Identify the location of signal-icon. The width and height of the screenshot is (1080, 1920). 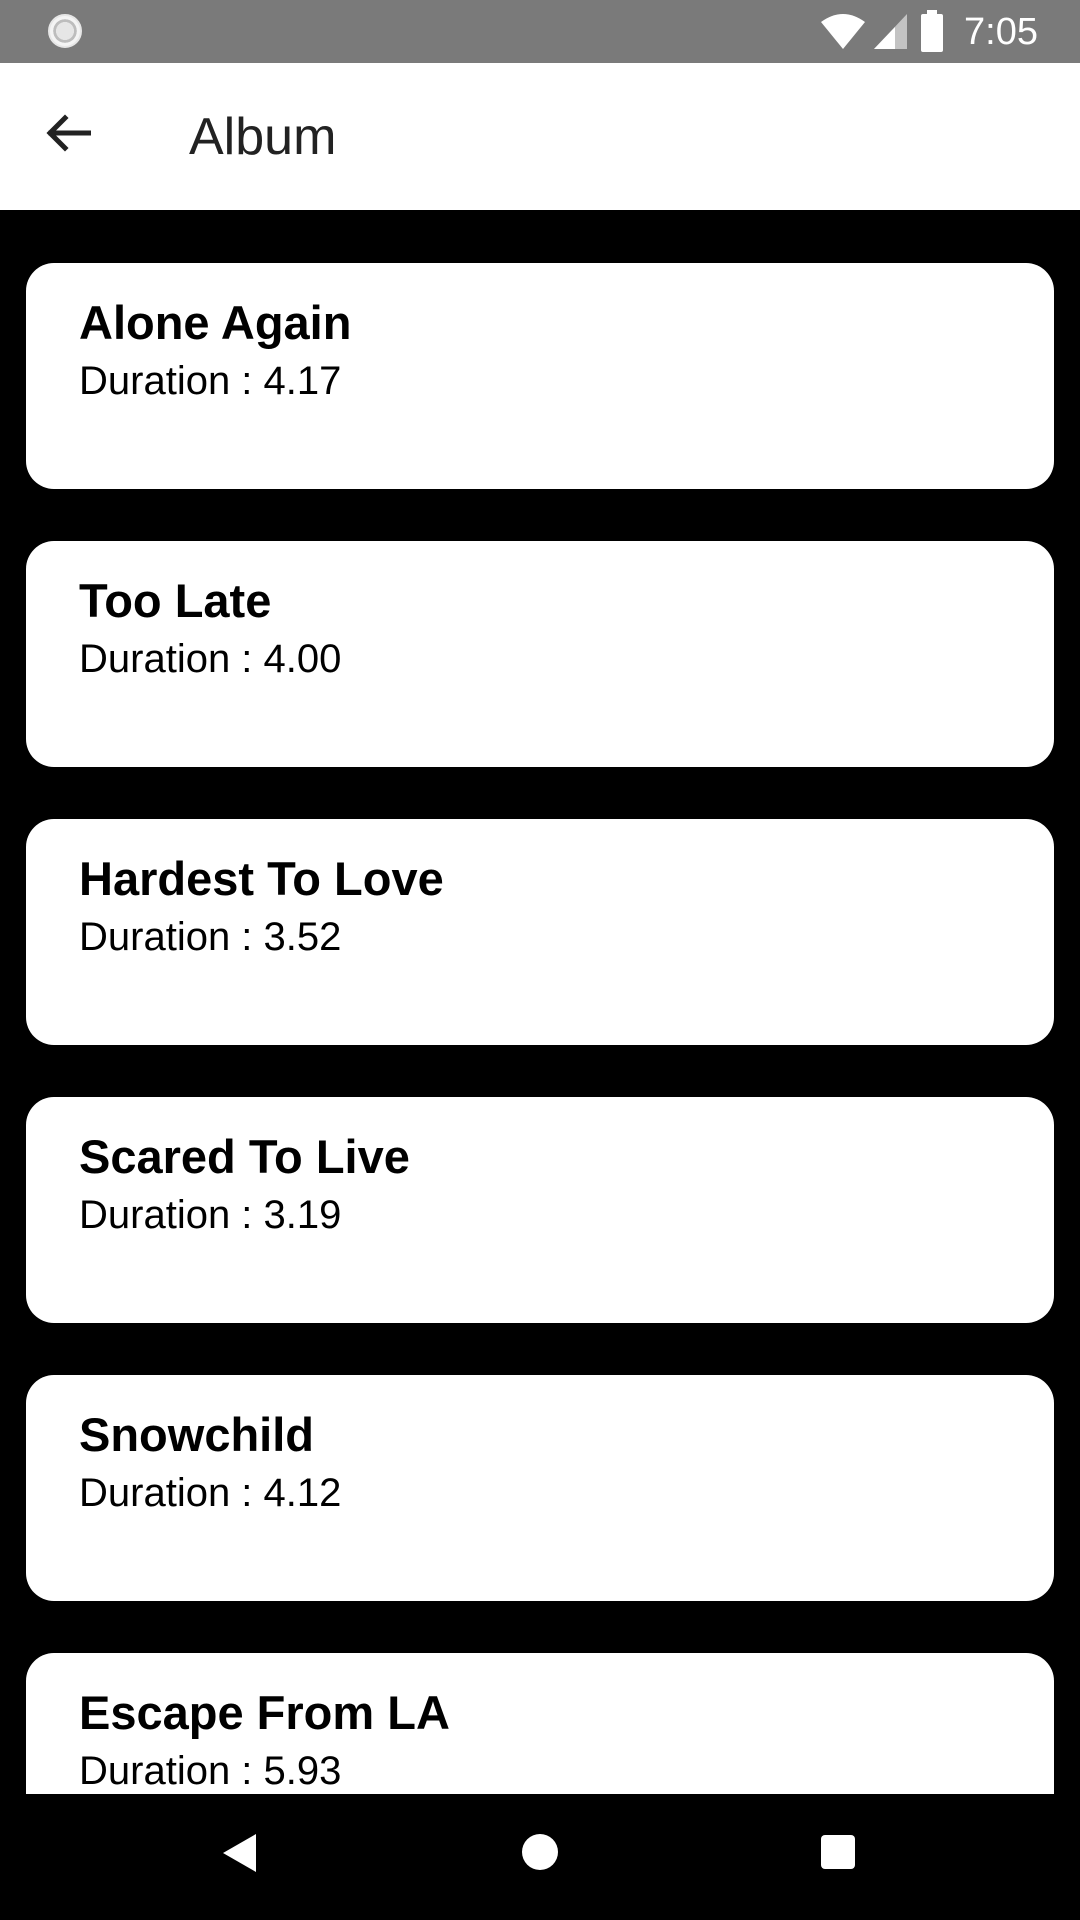
(890, 31).